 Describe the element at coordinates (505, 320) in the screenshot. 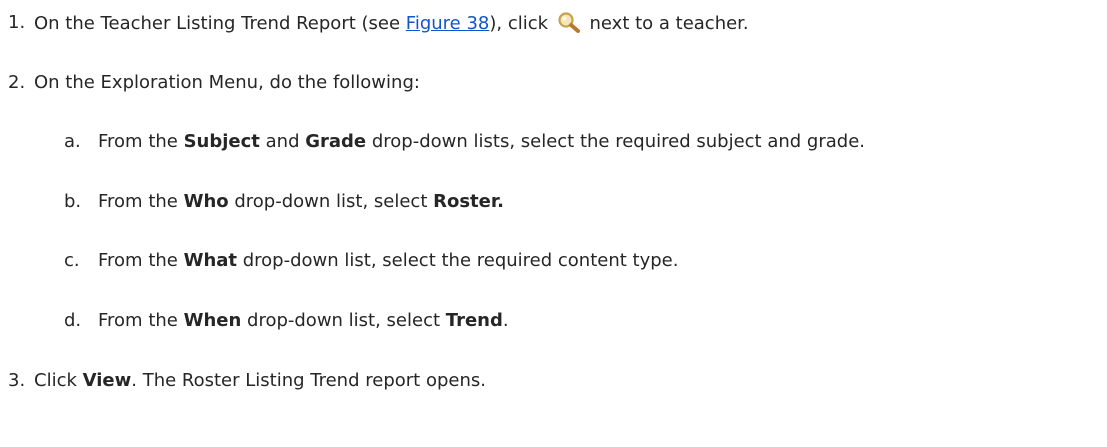

I see `text-part: .` at that location.